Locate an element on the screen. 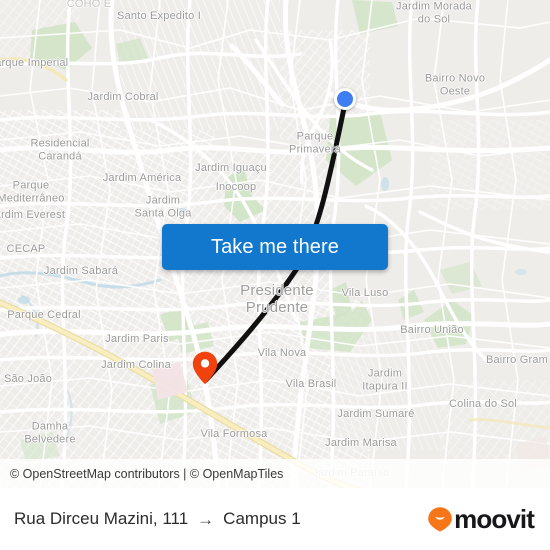  take-me-there-button: Take me there is located at coordinates (275, 247).